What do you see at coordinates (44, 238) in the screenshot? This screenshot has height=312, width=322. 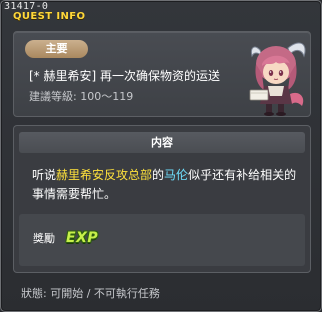 I see `reward-label: 獎勵` at bounding box center [44, 238].